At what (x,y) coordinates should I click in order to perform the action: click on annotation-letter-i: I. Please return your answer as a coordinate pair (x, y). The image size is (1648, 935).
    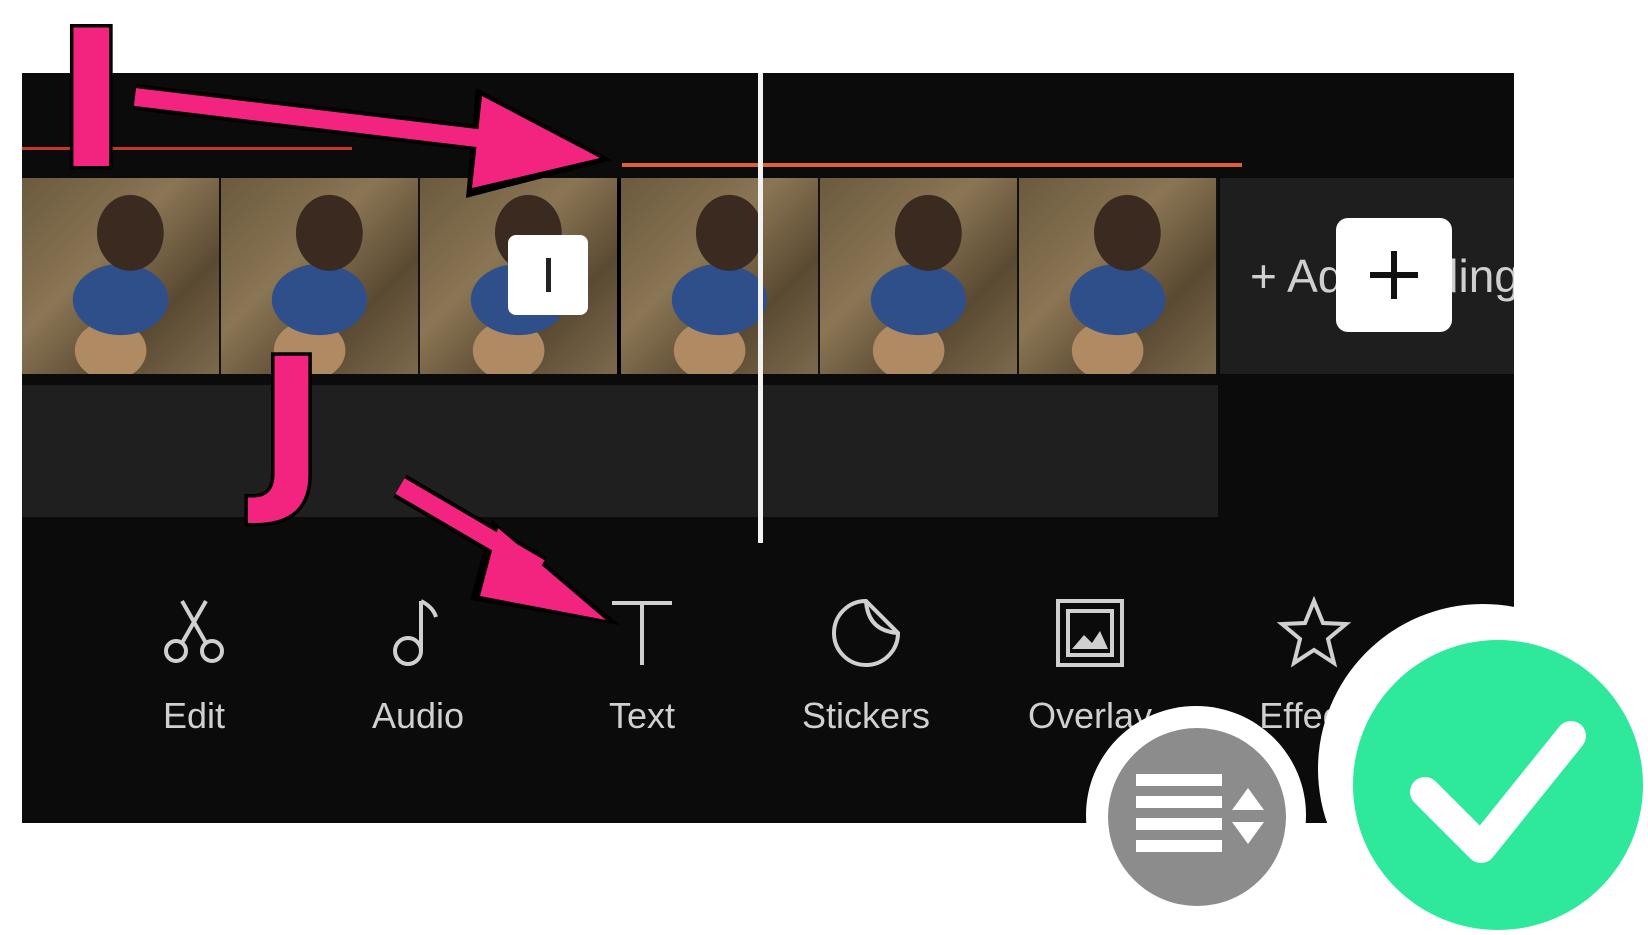
    Looking at the image, I should click on (92, 105).